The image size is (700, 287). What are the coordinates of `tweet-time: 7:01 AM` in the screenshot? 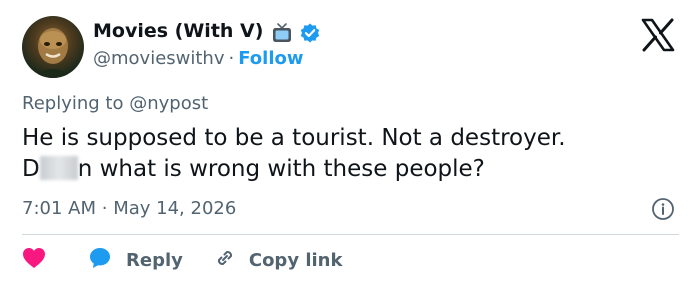 It's located at (59, 208).